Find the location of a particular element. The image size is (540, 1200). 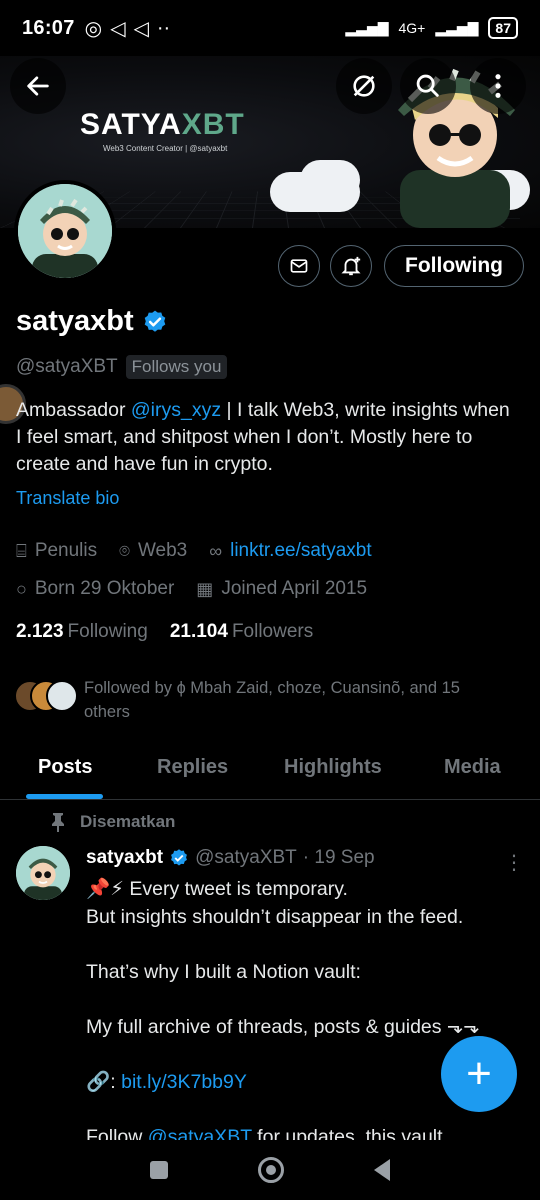

more-vertical-icon is located at coordinates (498, 86).